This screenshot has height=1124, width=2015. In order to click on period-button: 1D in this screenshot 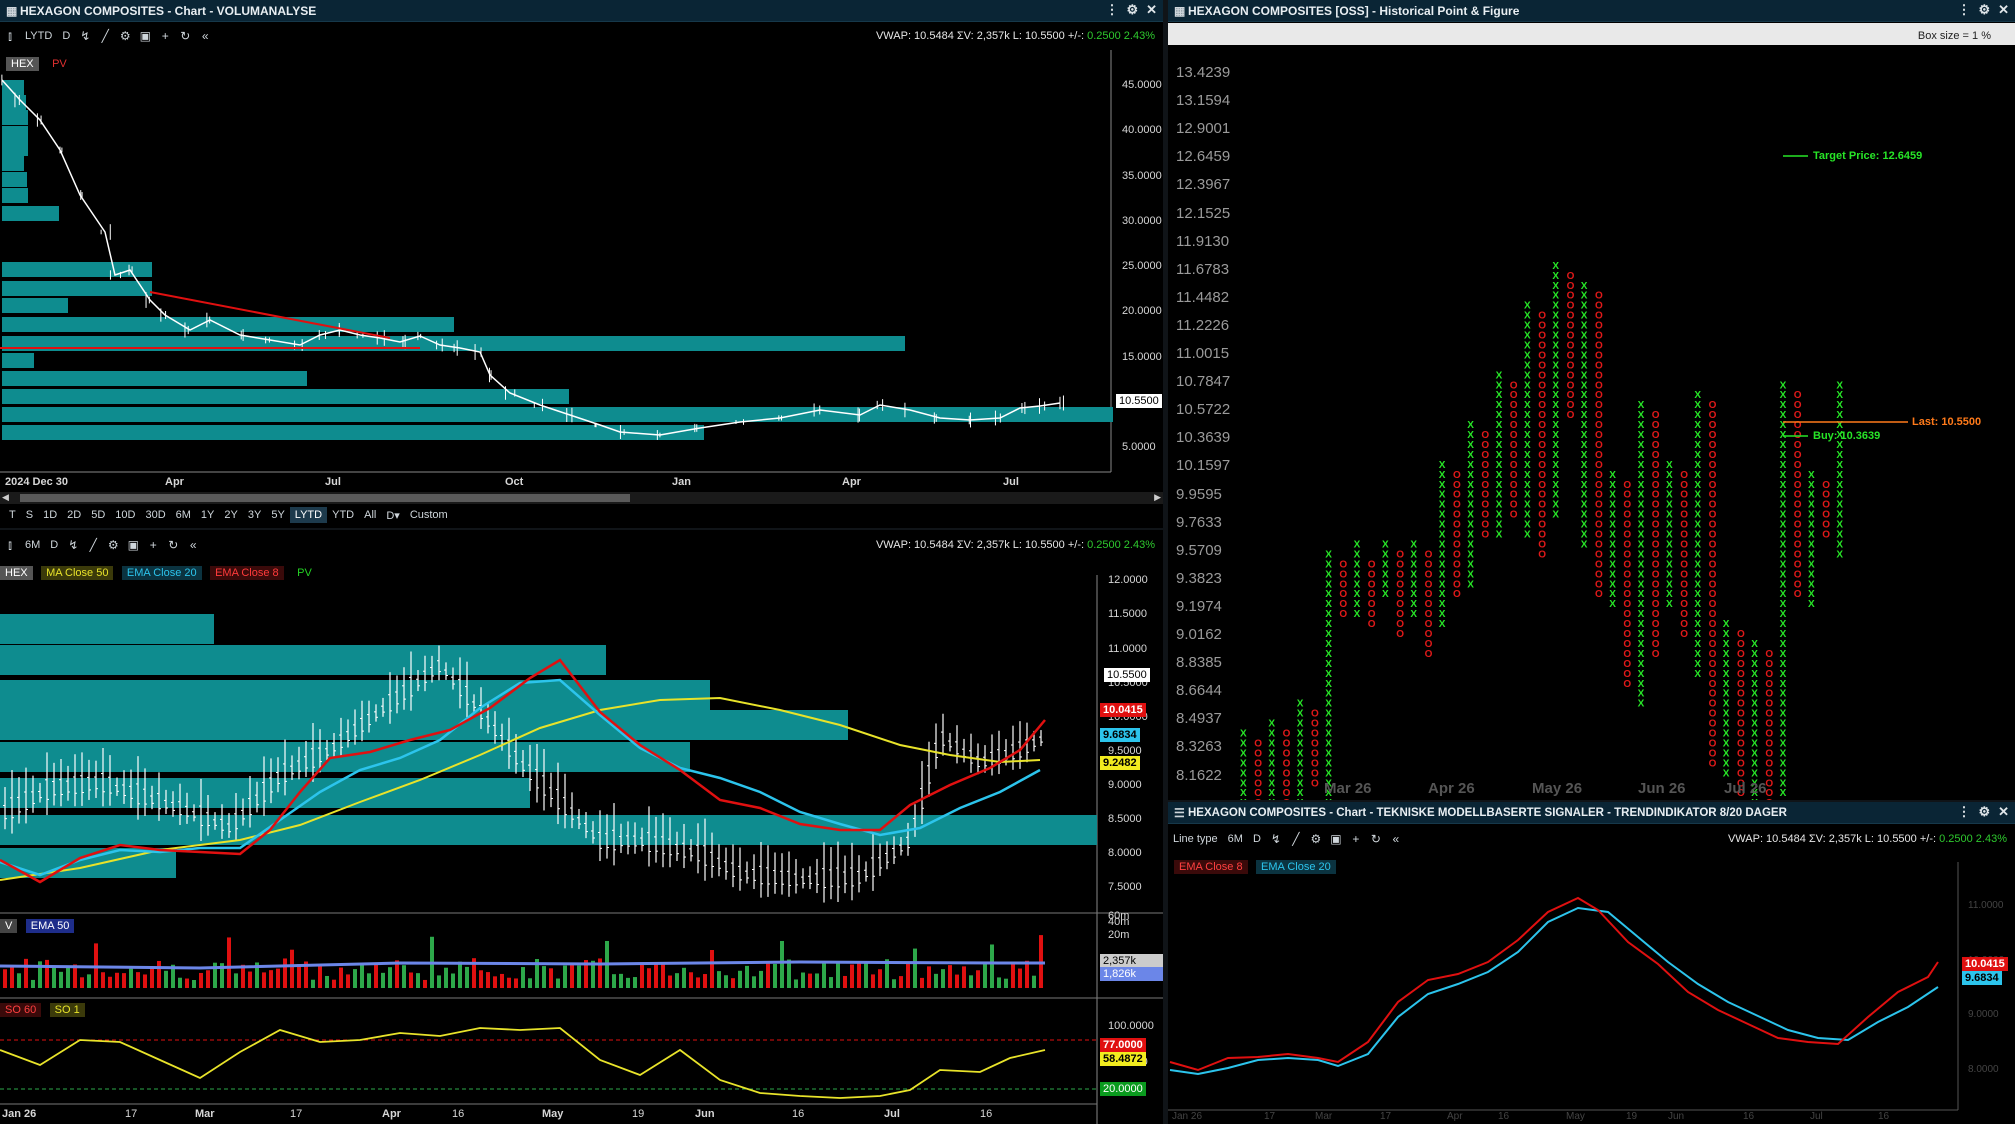, I will do `click(50, 515)`.